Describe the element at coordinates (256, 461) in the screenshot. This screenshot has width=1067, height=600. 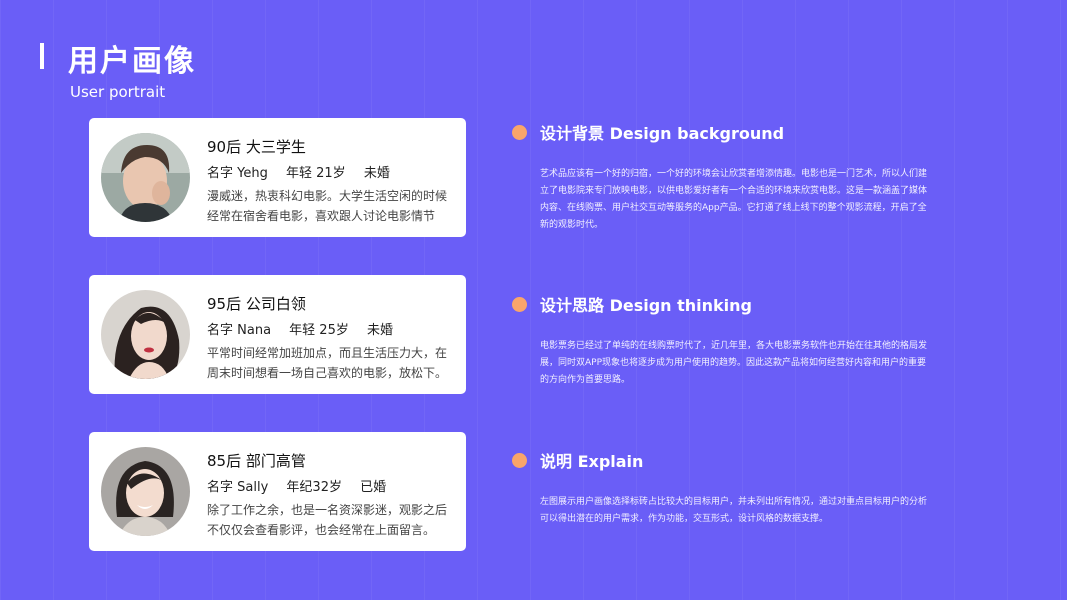
I see `persona-title: 85后 部门高管` at that location.